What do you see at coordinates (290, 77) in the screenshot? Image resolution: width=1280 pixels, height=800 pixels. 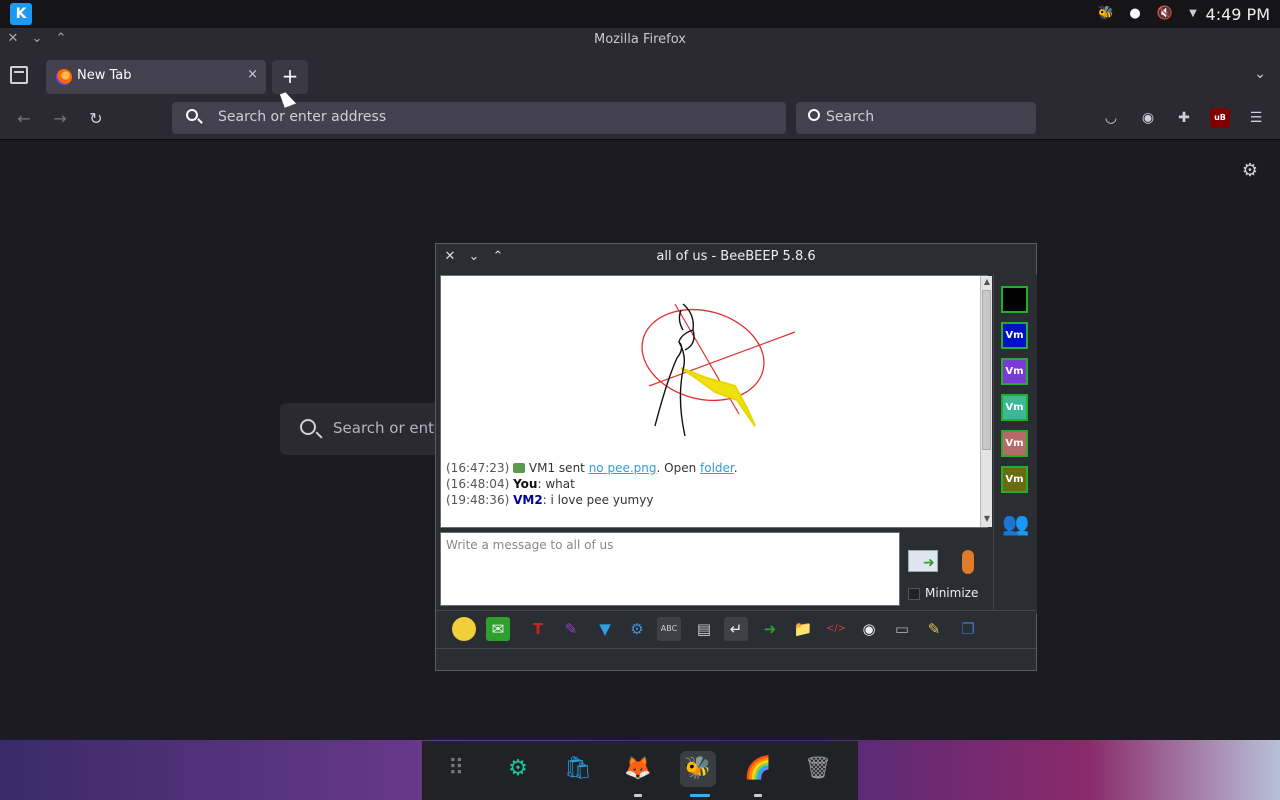 I see `new-tab-button: +` at bounding box center [290, 77].